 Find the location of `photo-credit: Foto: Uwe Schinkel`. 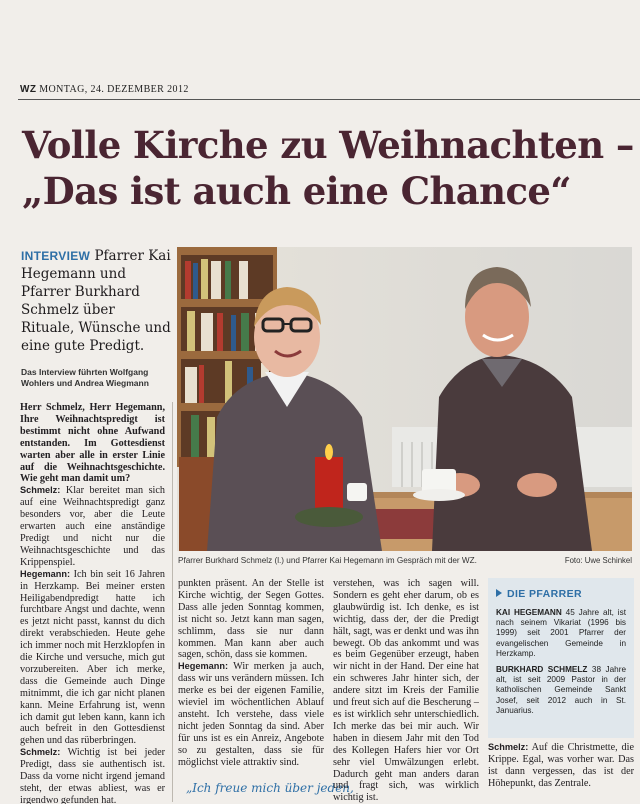

photo-credit: Foto: Uwe Schinkel is located at coordinates (598, 560).